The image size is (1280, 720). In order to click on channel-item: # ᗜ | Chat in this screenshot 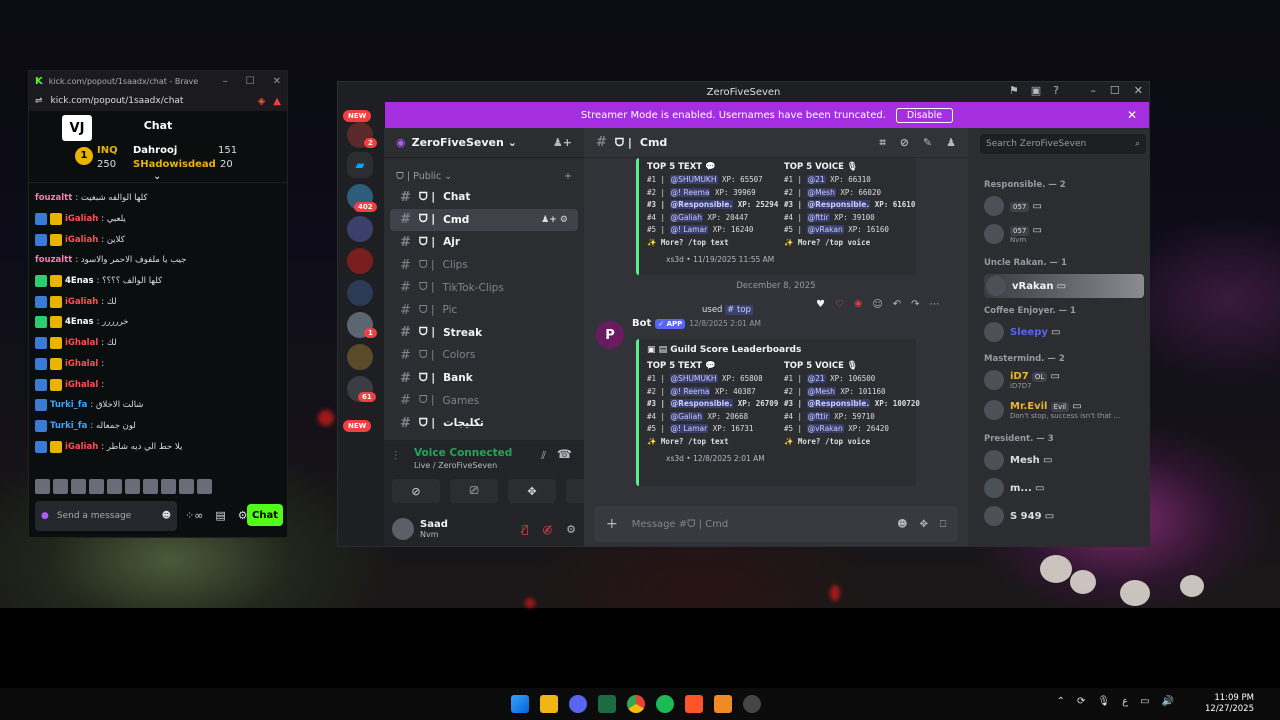, I will do `click(484, 197)`.